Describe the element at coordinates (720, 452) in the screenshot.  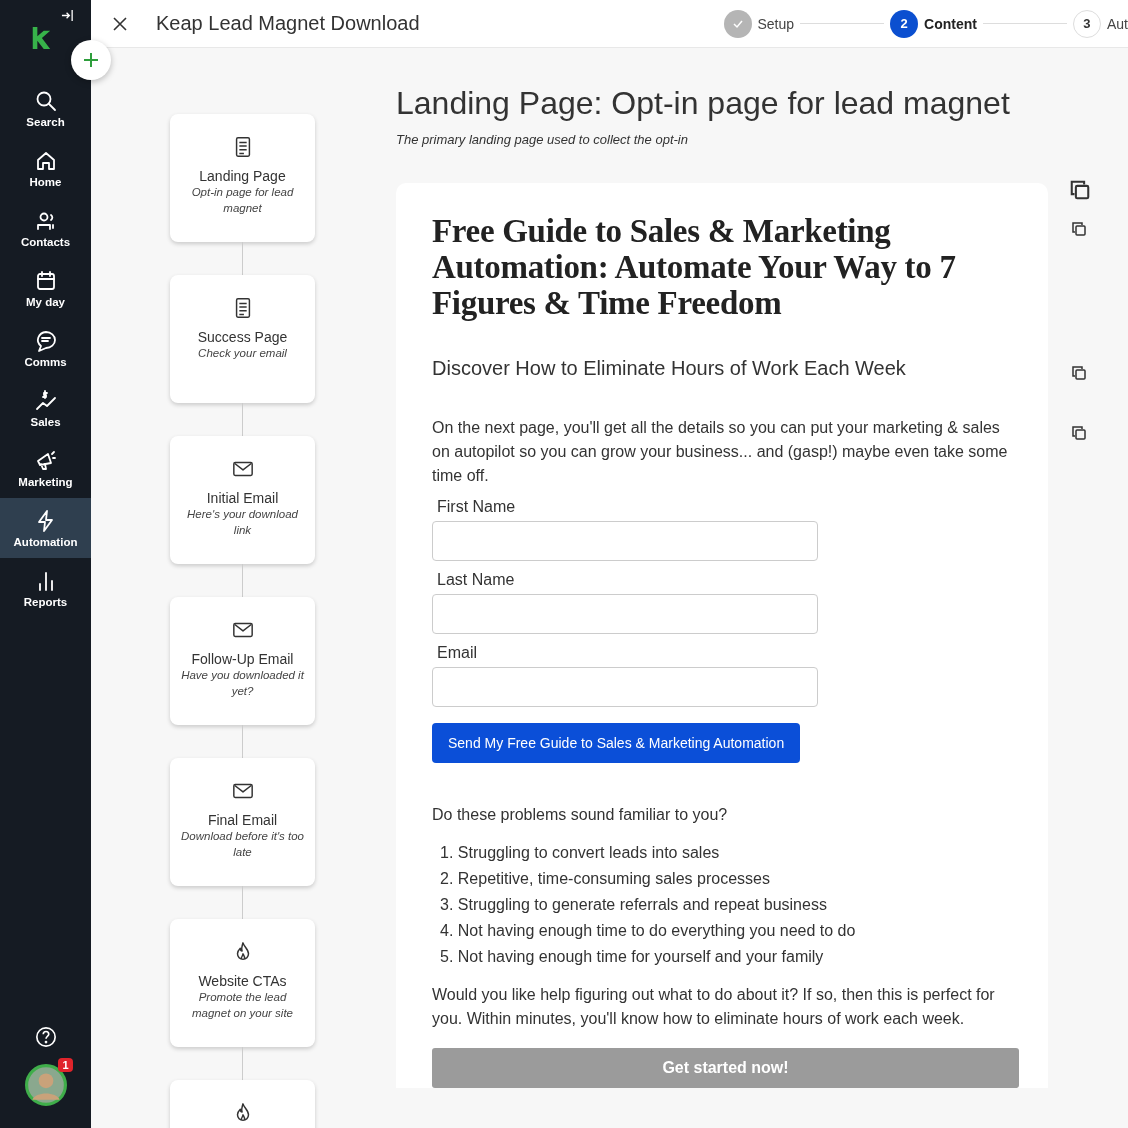
I see `intro-paragraph: On the next page, you'll get all the details so you can put your marketing & sales on autopilot so you can grow your business... and (gasp!) maybe even take some time off.` at that location.